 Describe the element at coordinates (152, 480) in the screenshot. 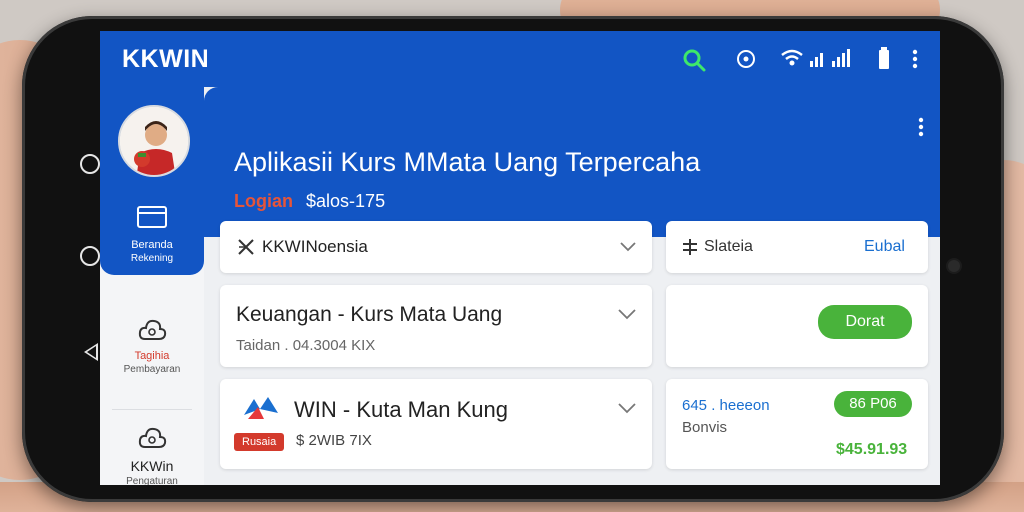

I see `sidebar-item-sublabel: Pengaturan` at that location.